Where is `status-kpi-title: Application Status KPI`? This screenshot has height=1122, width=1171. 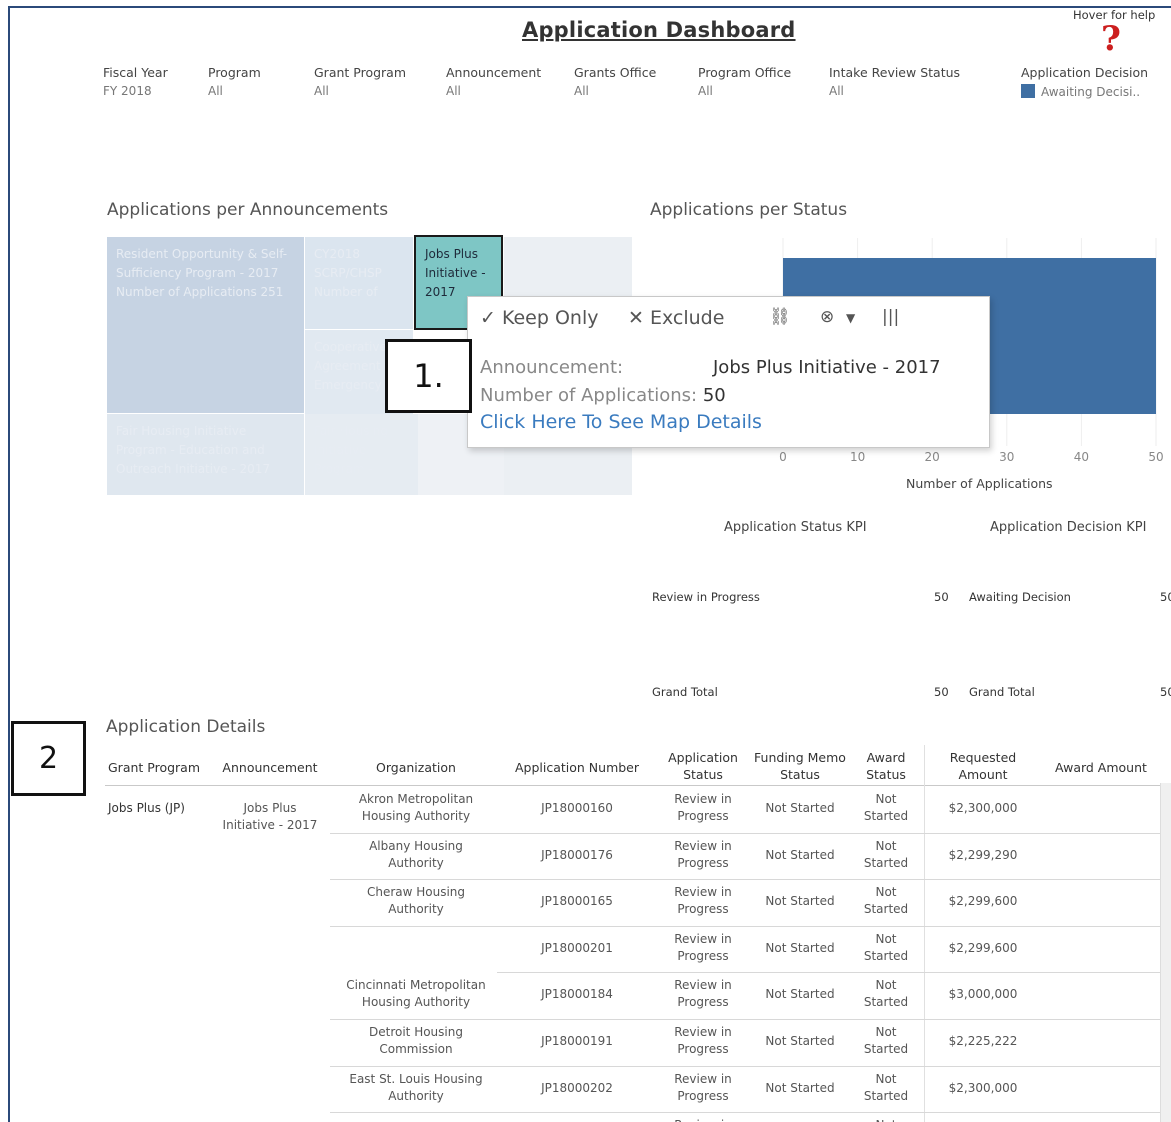 status-kpi-title: Application Status KPI is located at coordinates (795, 527).